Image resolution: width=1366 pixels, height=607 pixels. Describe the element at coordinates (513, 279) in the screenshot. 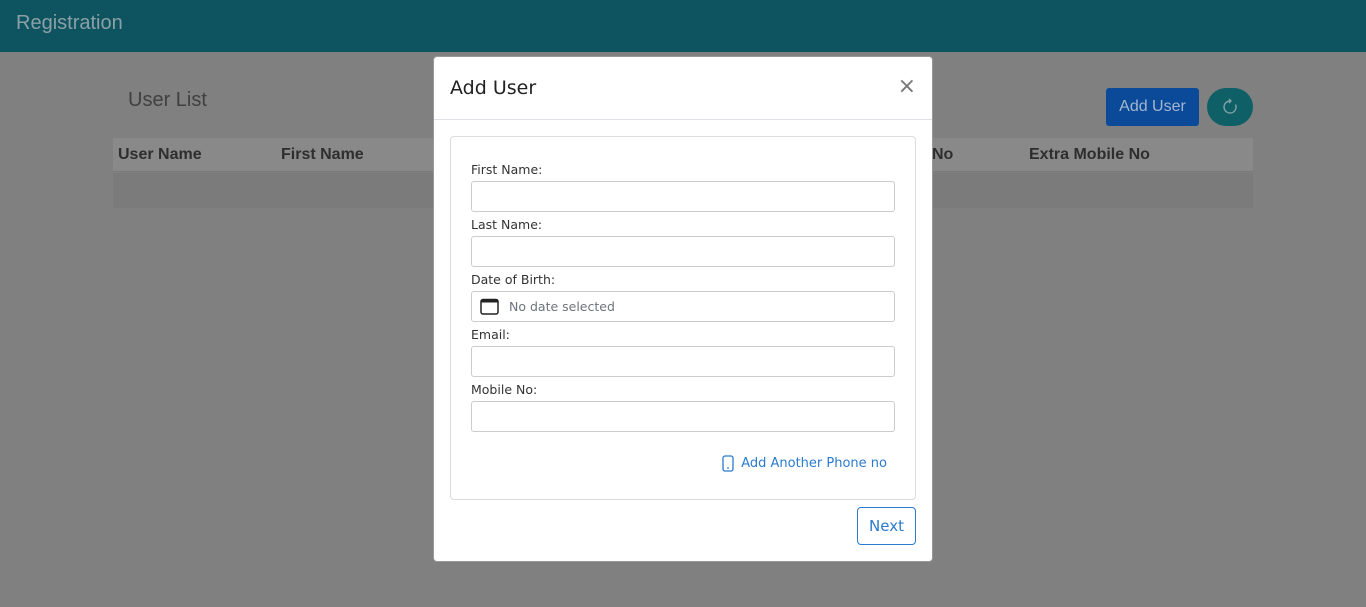

I see `dob-label: Date of Birth:` at that location.